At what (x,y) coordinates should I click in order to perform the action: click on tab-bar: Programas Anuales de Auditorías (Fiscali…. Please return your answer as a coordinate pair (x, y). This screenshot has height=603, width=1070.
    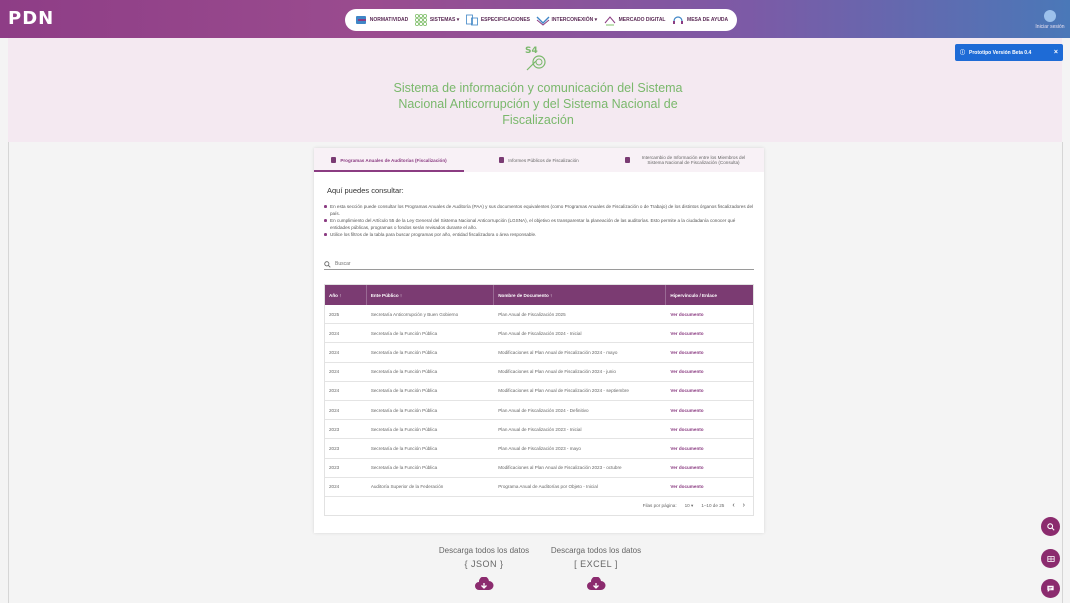
    Looking at the image, I should click on (539, 160).